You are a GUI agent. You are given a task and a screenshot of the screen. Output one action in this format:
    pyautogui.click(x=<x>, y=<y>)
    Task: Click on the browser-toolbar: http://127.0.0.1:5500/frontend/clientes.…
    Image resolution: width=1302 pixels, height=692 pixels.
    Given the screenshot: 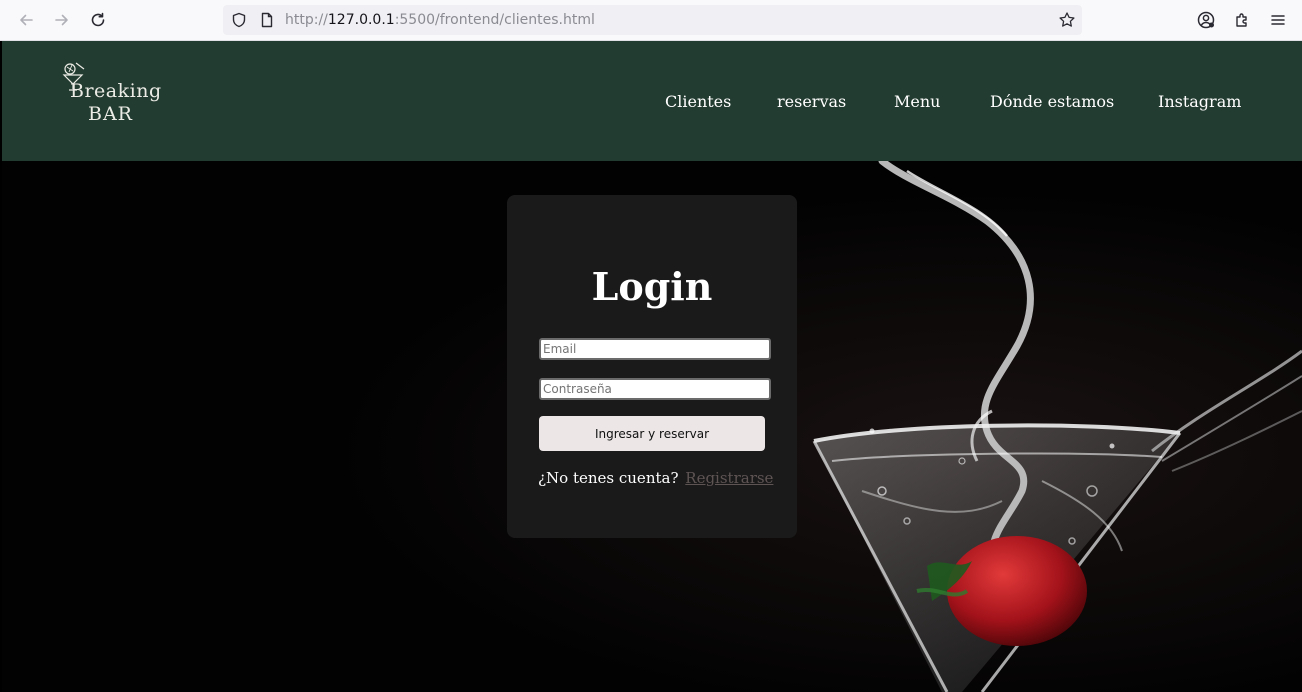 What is the action you would take?
    pyautogui.click(x=651, y=20)
    